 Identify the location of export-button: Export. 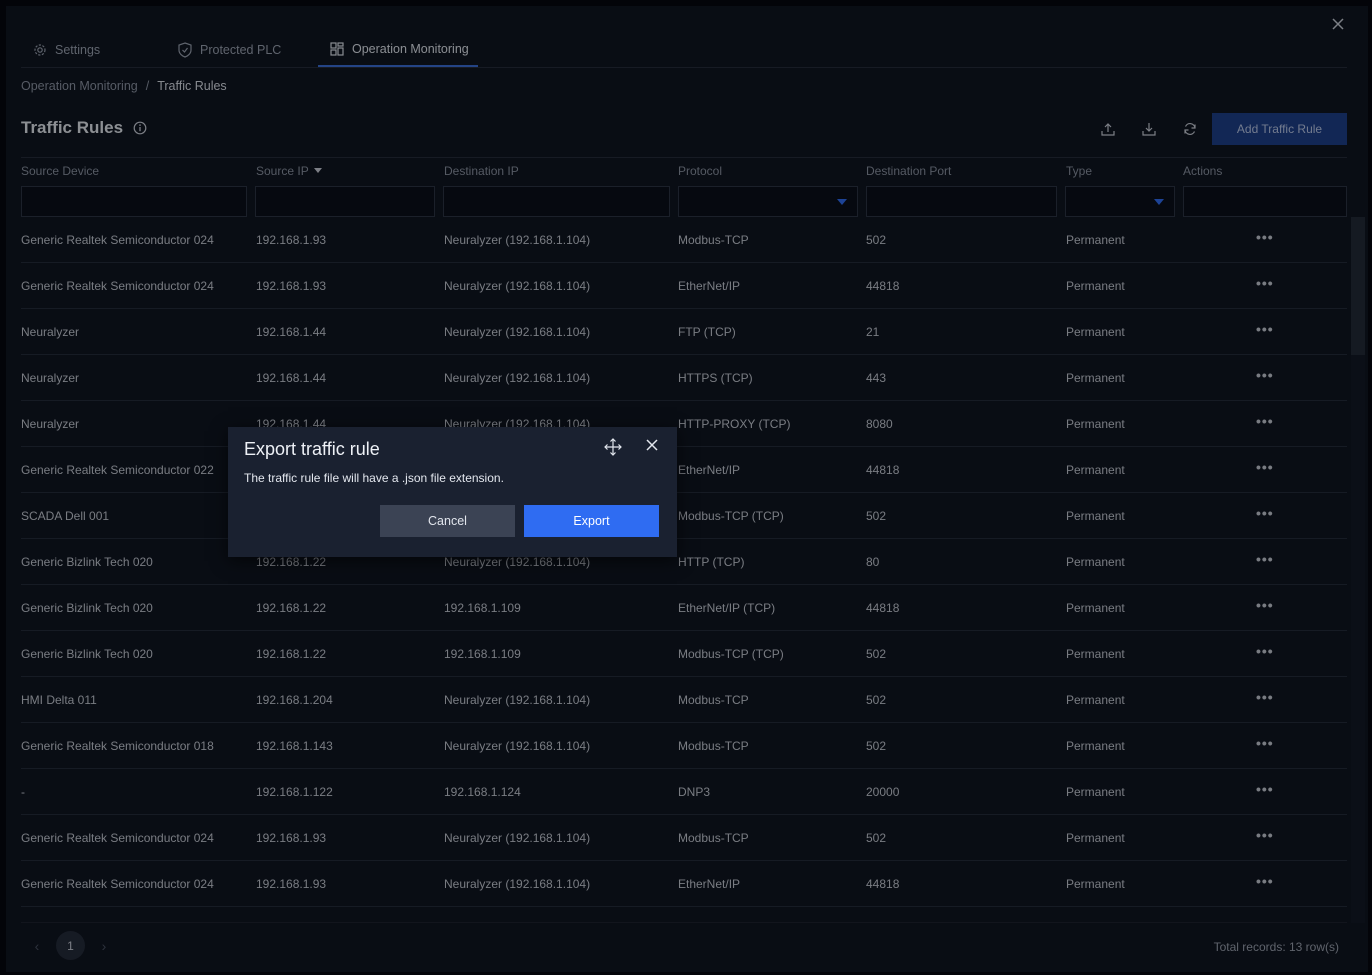
(591, 521).